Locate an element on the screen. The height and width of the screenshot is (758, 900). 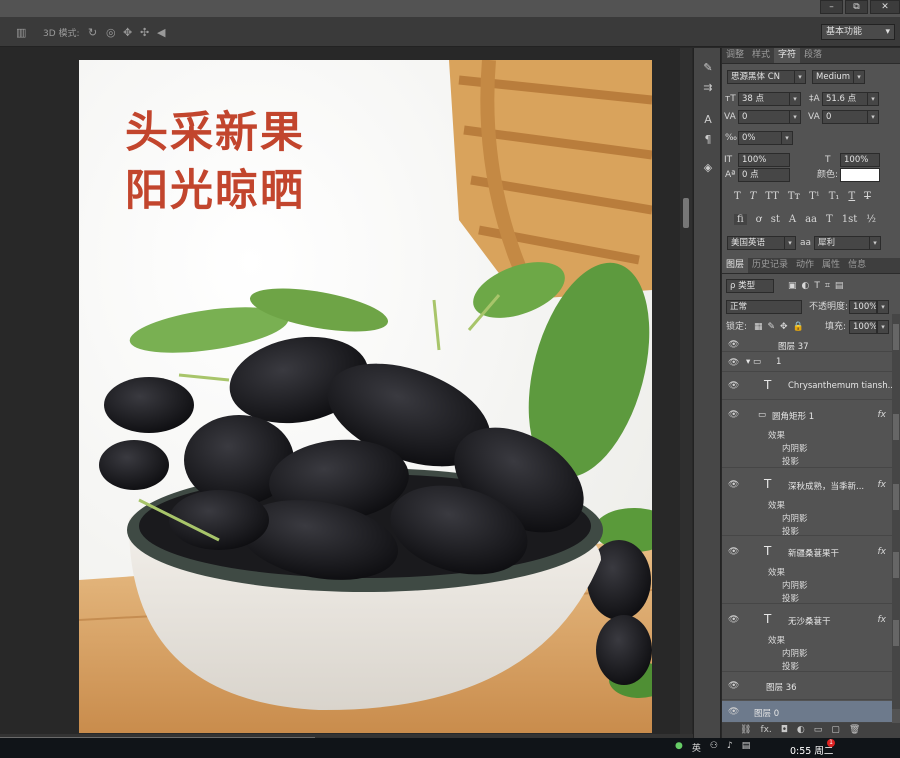
filter-icons: ▣◐T⌗▤ is located at coordinates (818, 286).